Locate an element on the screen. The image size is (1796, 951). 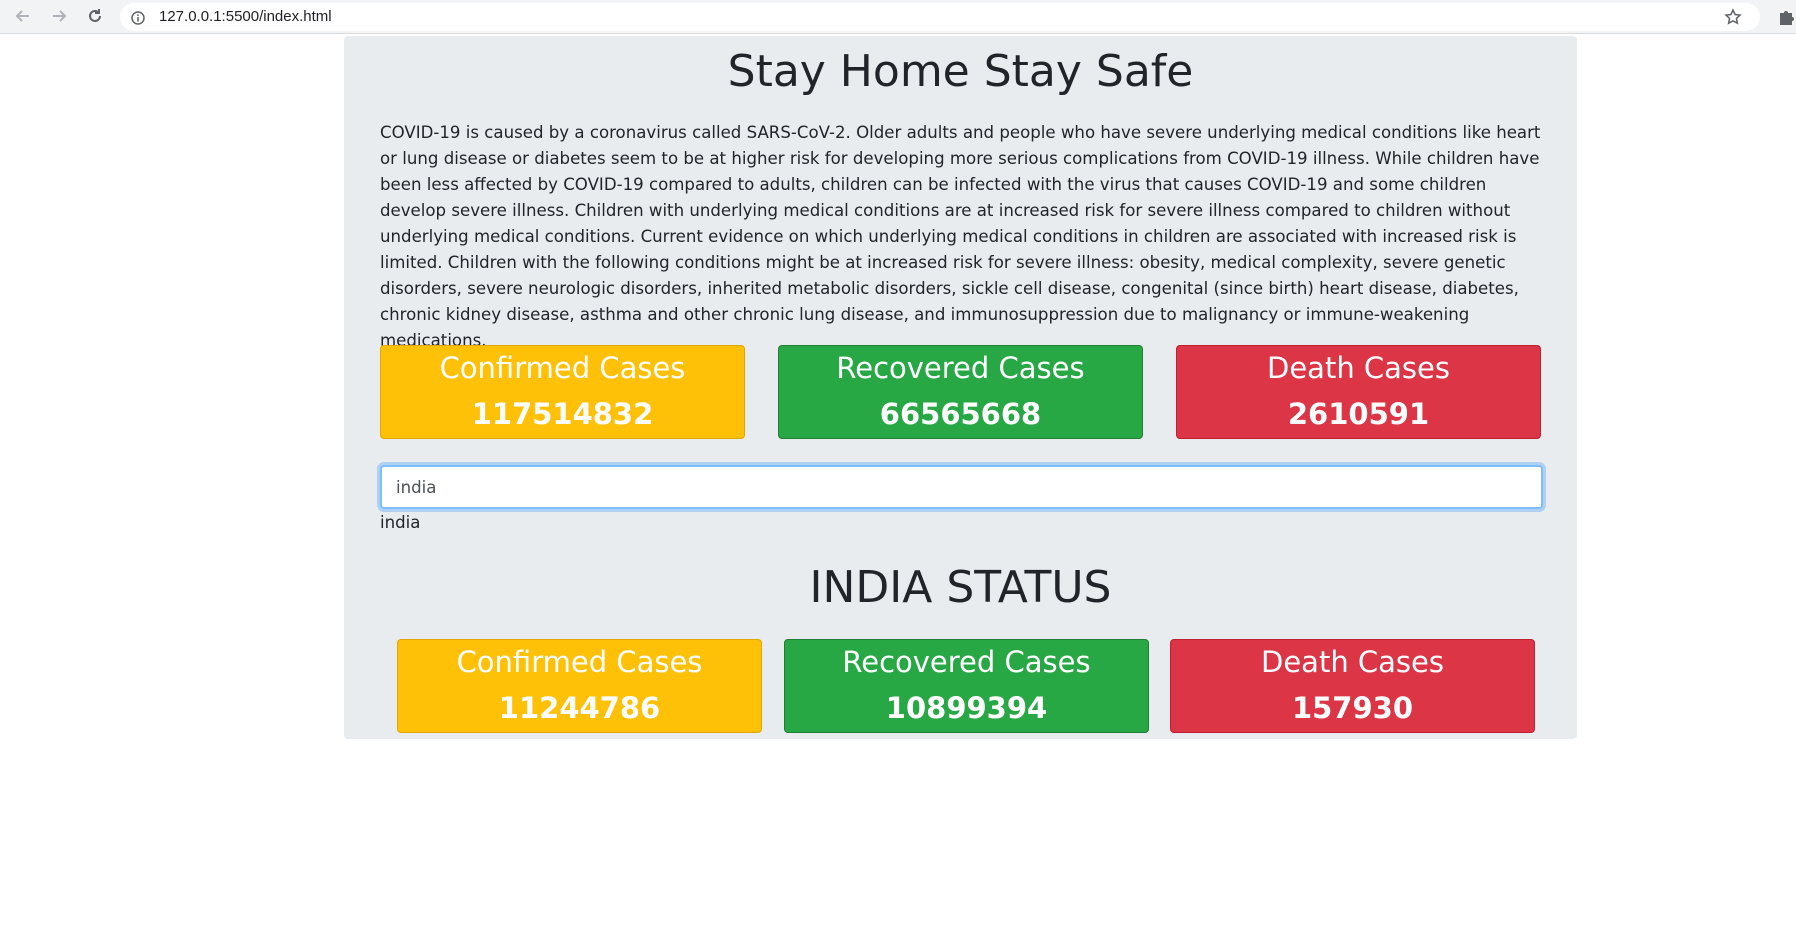
extensions-icon is located at coordinates (1787, 19).